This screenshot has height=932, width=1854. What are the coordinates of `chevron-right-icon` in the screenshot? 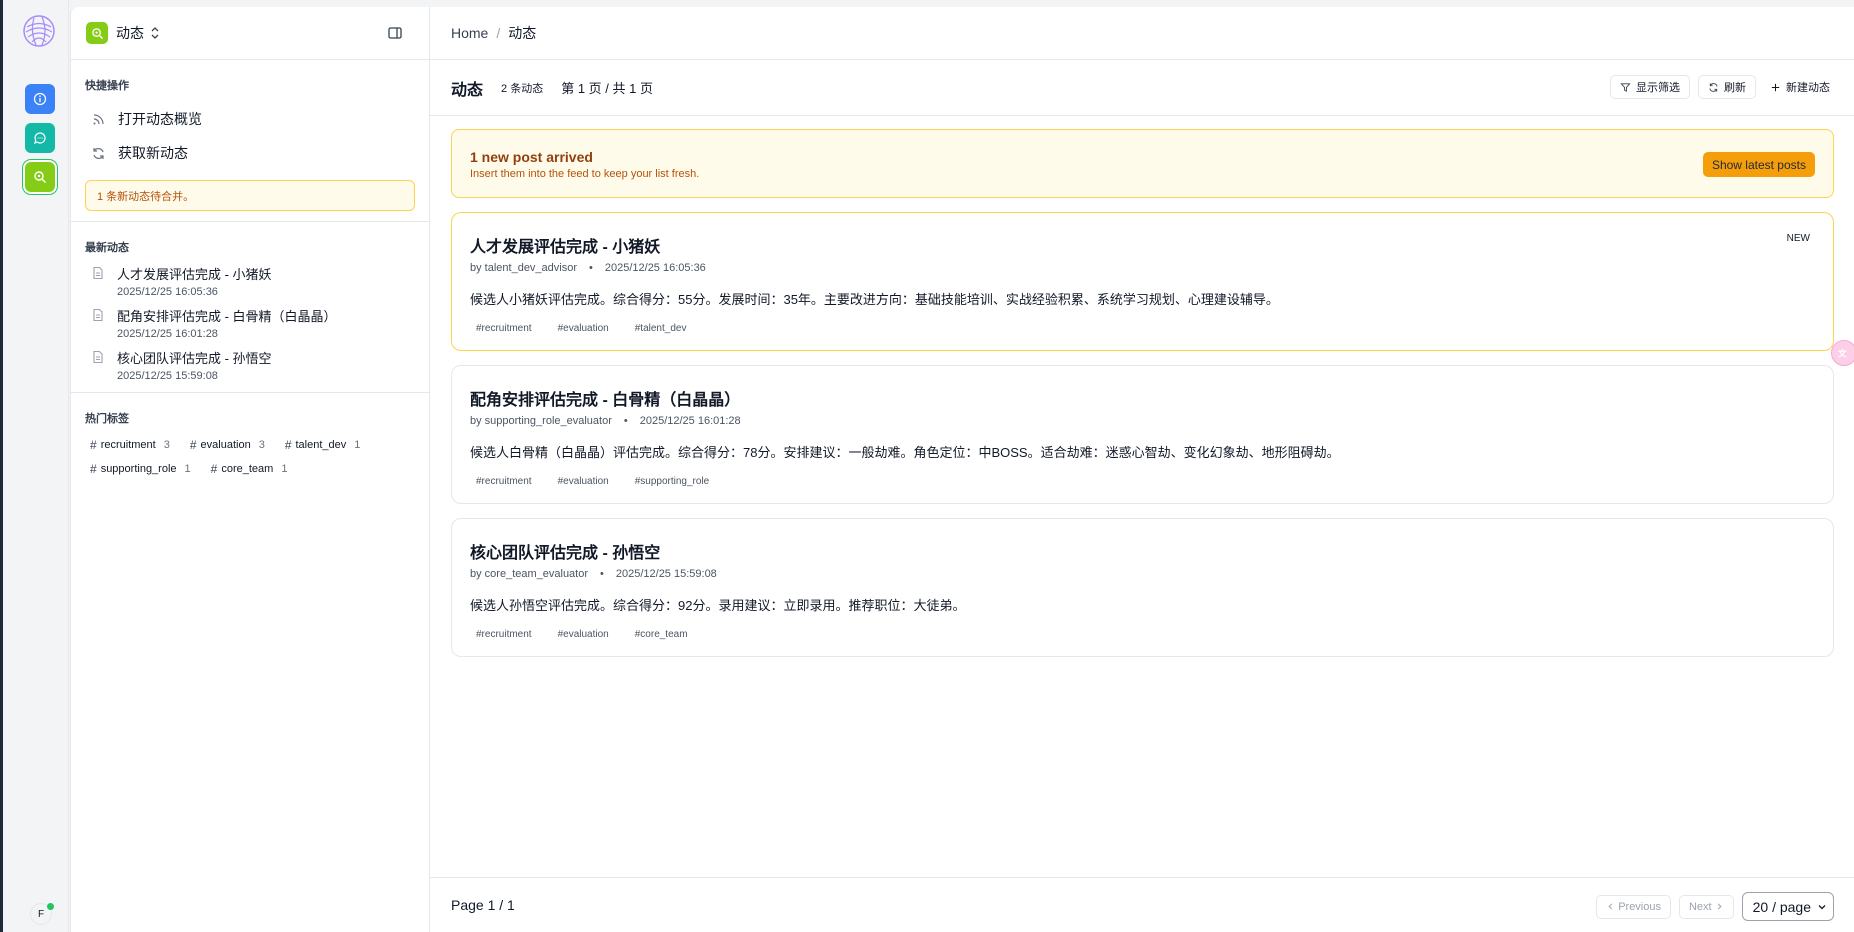 It's located at (1719, 906).